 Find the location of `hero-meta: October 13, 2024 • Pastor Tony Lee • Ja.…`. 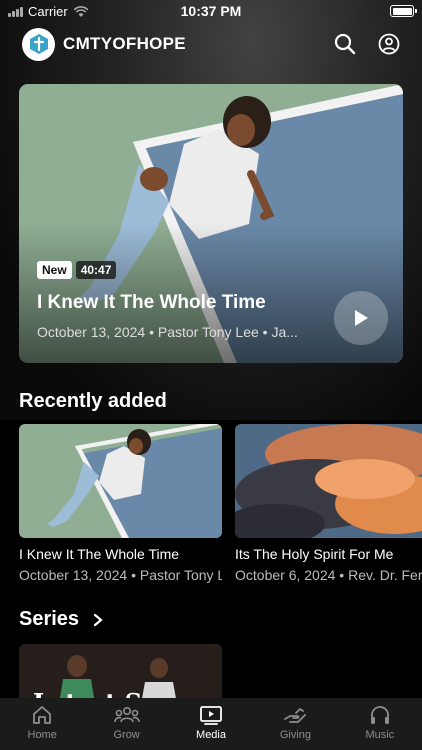

hero-meta: October 13, 2024 • Pastor Tony Lee • Ja.… is located at coordinates (167, 332).